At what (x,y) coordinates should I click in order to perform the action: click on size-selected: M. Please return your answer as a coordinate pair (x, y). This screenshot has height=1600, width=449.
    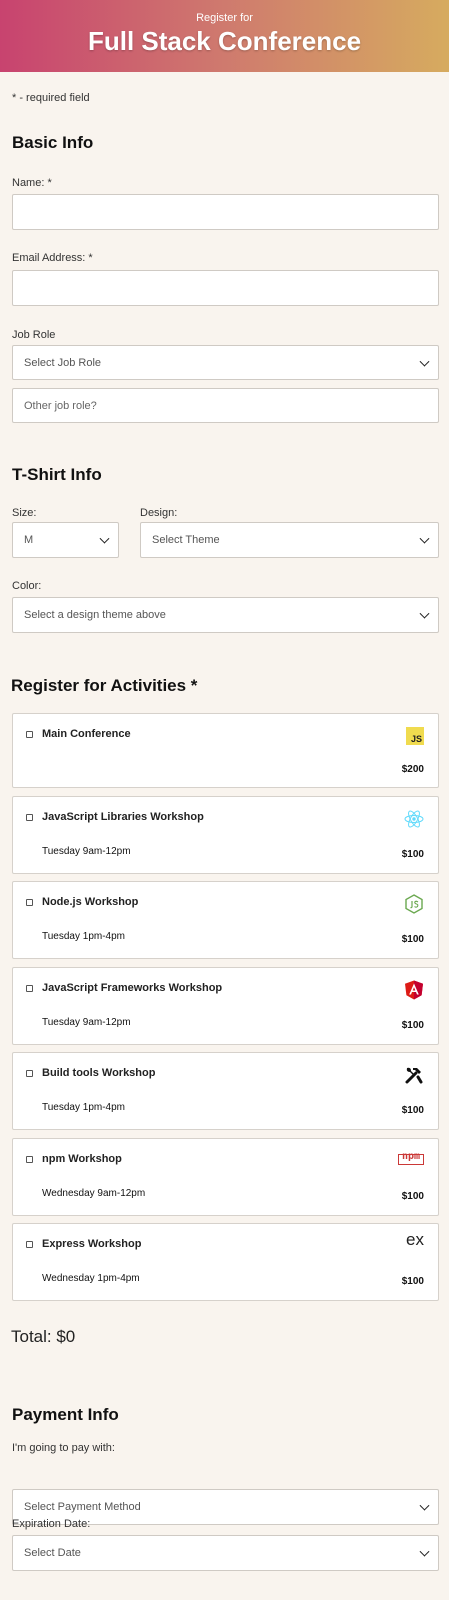
    Looking at the image, I should click on (29, 540).